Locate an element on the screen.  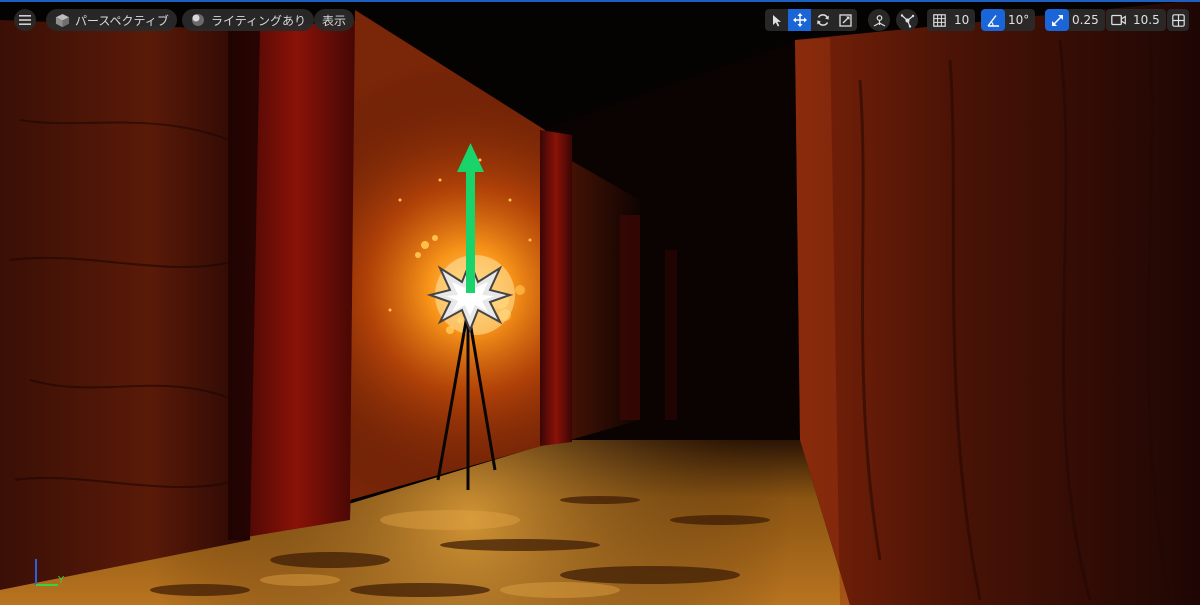
scale-snap-icon is located at coordinates (1057, 20).